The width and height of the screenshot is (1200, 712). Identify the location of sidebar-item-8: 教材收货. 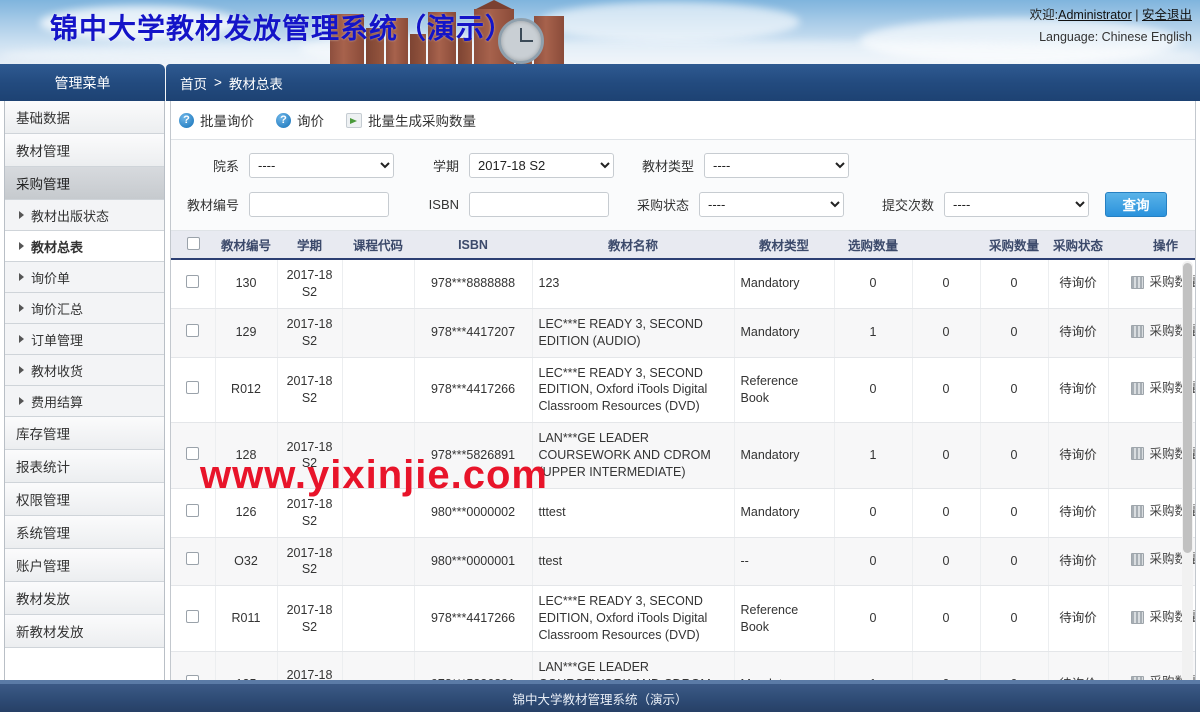
(84, 370).